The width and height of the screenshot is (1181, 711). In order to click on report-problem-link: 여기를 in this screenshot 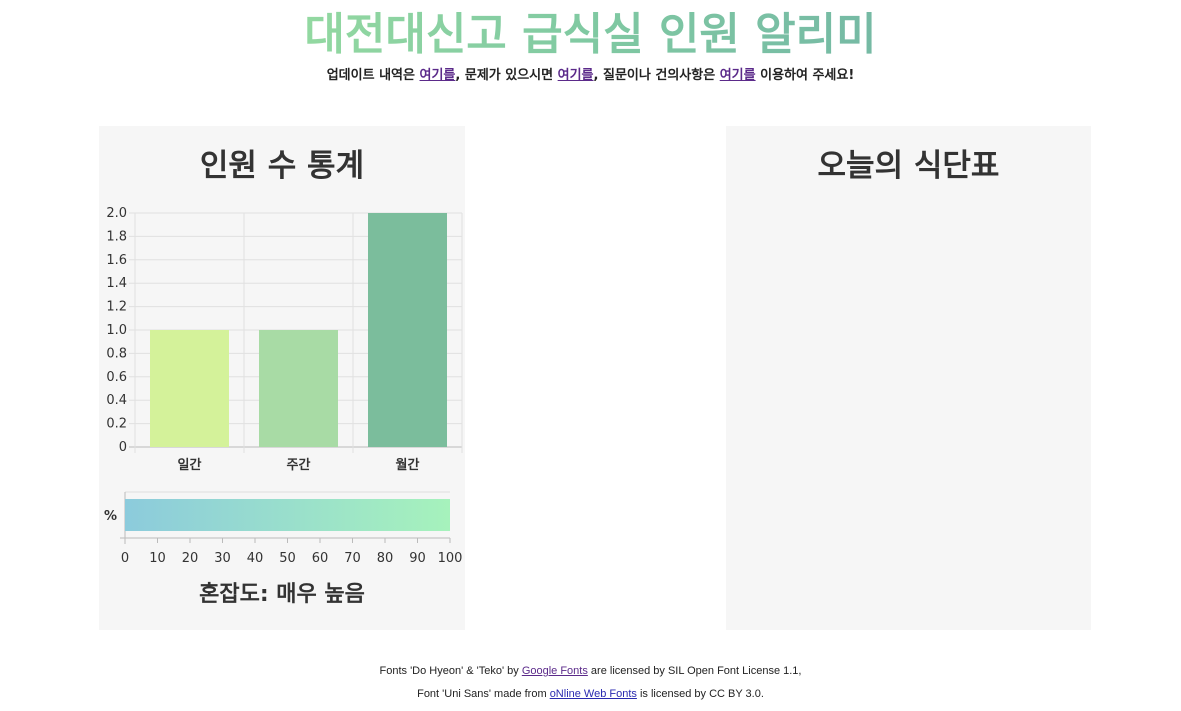, I will do `click(576, 75)`.